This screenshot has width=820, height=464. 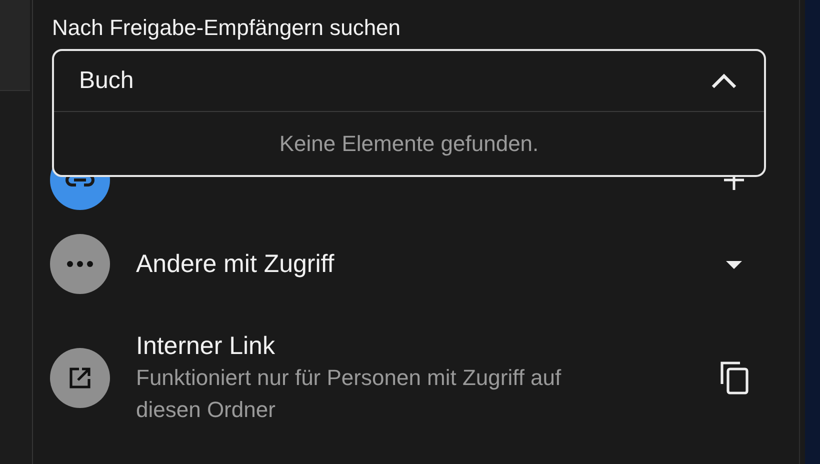 What do you see at coordinates (349, 394) in the screenshot?
I see `entry-description: Funktioniert nur für Personen mit Zugriff auf diesen Ordner` at bounding box center [349, 394].